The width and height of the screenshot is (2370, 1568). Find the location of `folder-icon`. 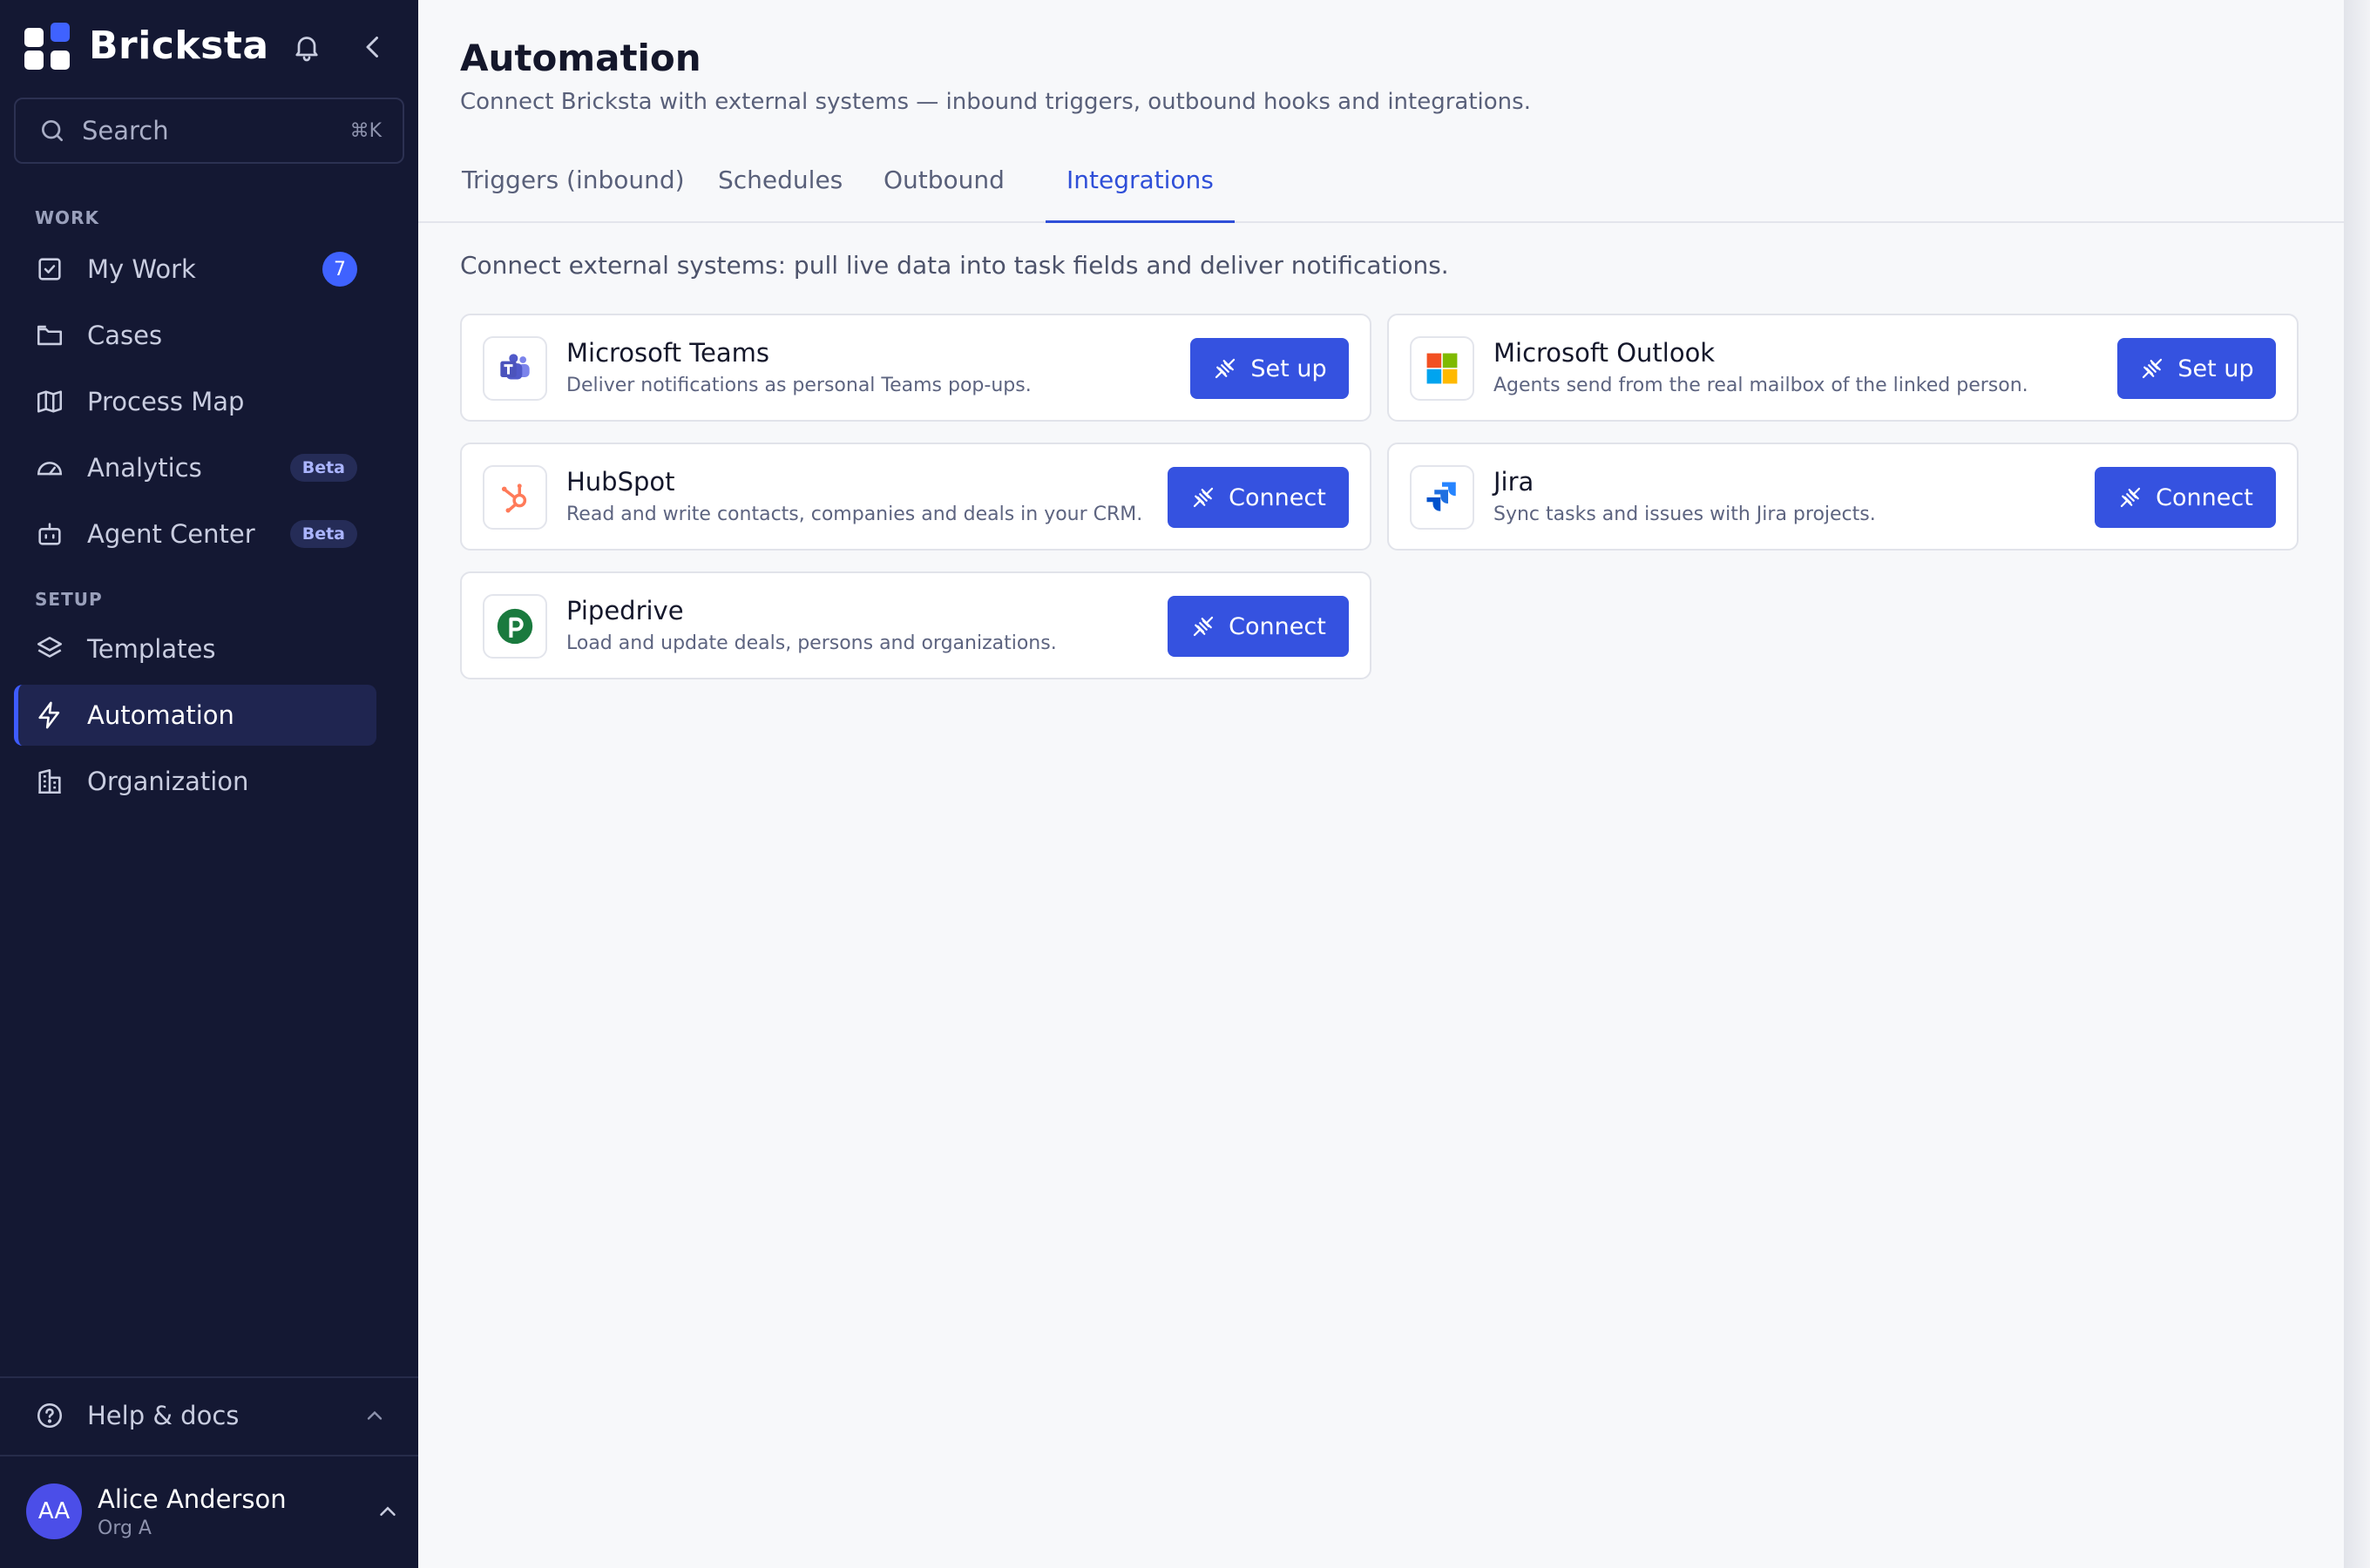

folder-icon is located at coordinates (50, 335).